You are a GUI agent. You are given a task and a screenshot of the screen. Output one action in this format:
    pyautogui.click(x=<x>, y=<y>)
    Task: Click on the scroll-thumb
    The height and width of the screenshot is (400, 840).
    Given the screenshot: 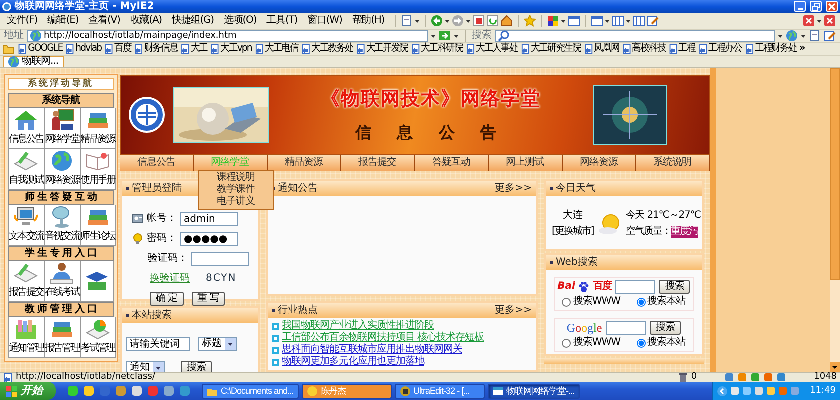 What is the action you would take?
    pyautogui.click(x=835, y=174)
    